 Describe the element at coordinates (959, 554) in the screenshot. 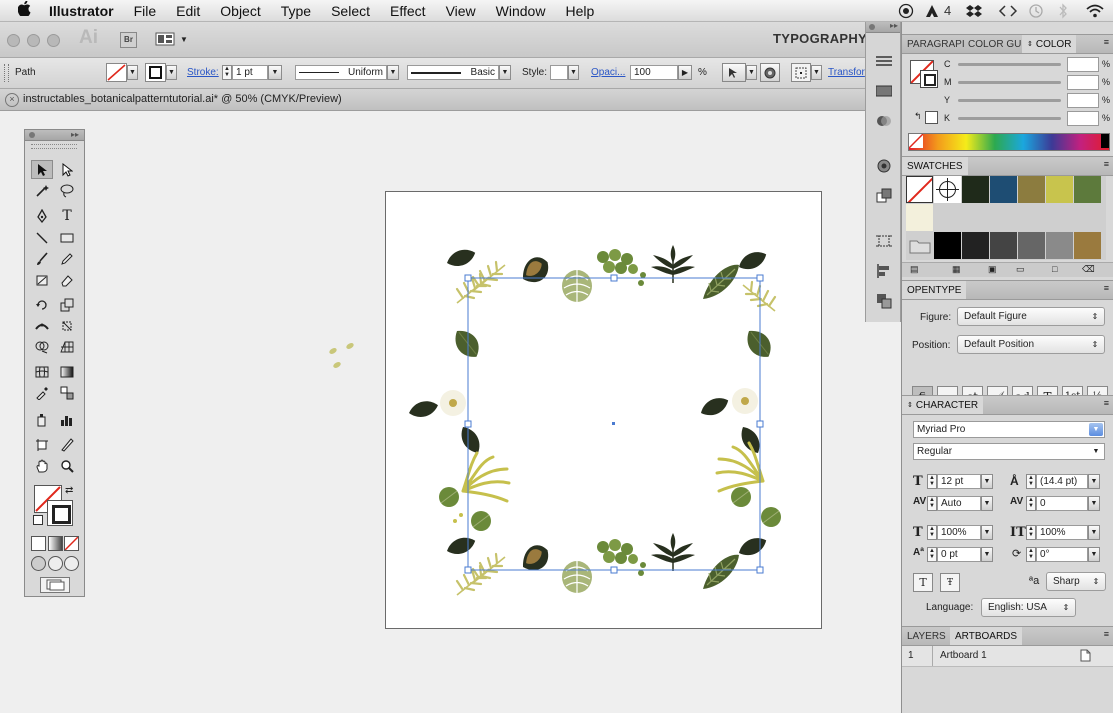

I see `baseline-shift-input: 0 pt` at that location.